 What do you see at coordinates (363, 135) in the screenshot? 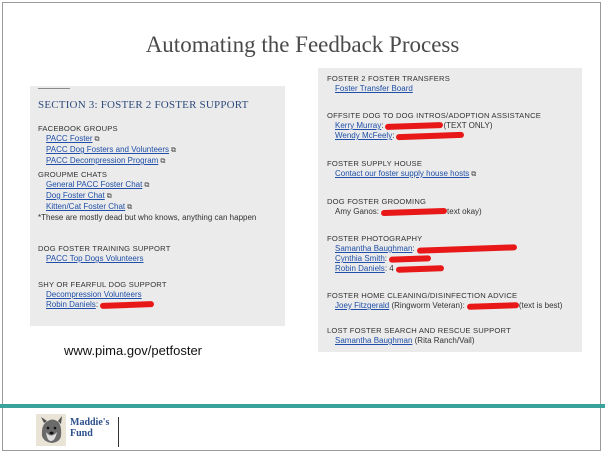
I see `wendy-mcfeely-link: Wendy McFeely` at bounding box center [363, 135].